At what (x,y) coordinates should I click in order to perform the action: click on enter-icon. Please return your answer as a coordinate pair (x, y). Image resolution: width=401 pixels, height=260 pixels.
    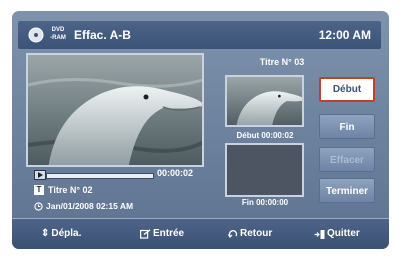
    Looking at the image, I should click on (145, 234).